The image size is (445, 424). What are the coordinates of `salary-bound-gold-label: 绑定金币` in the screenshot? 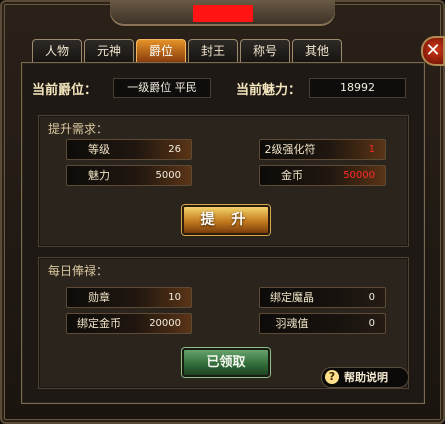 It's located at (99, 323).